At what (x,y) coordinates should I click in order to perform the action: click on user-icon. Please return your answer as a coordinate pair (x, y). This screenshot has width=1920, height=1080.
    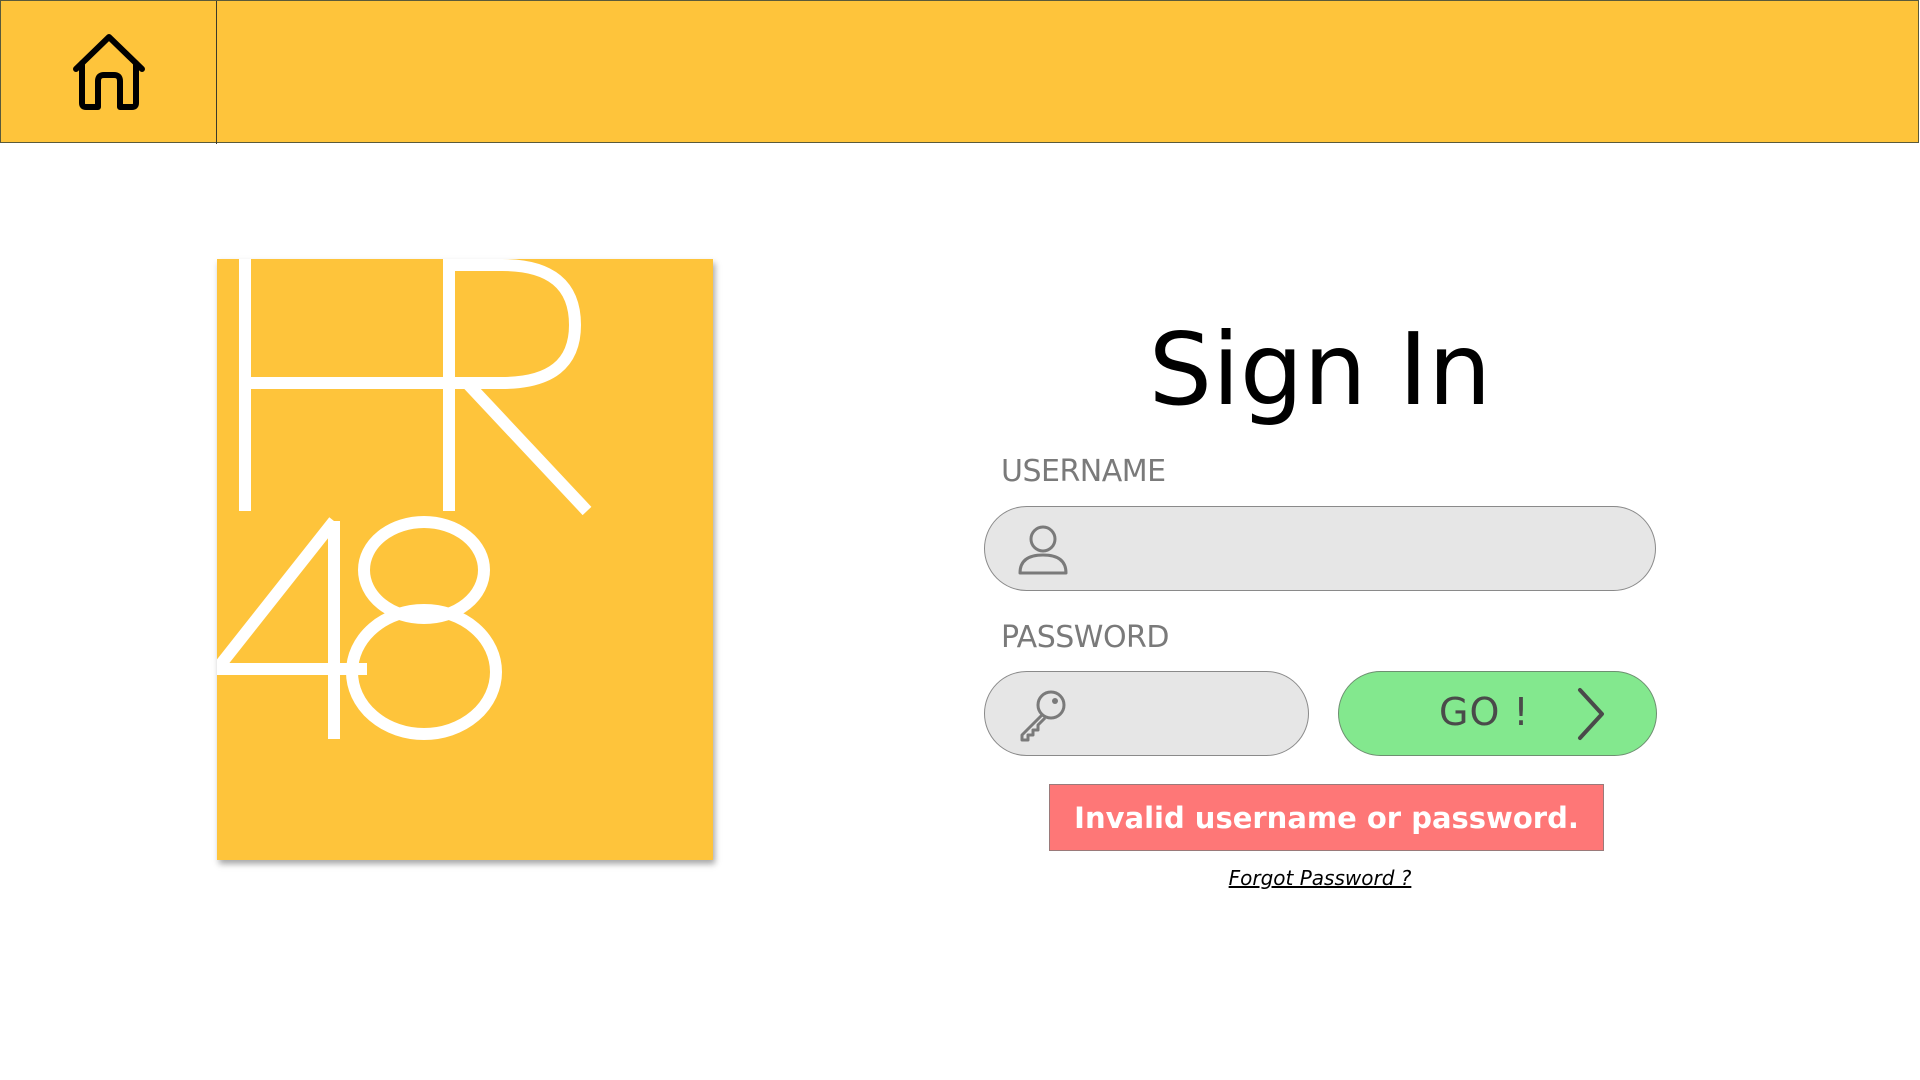
    Looking at the image, I should click on (1043, 549).